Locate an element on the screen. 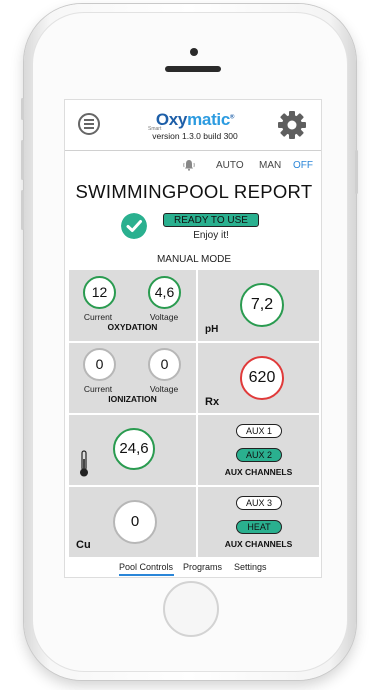  power-button is located at coordinates (356, 172).